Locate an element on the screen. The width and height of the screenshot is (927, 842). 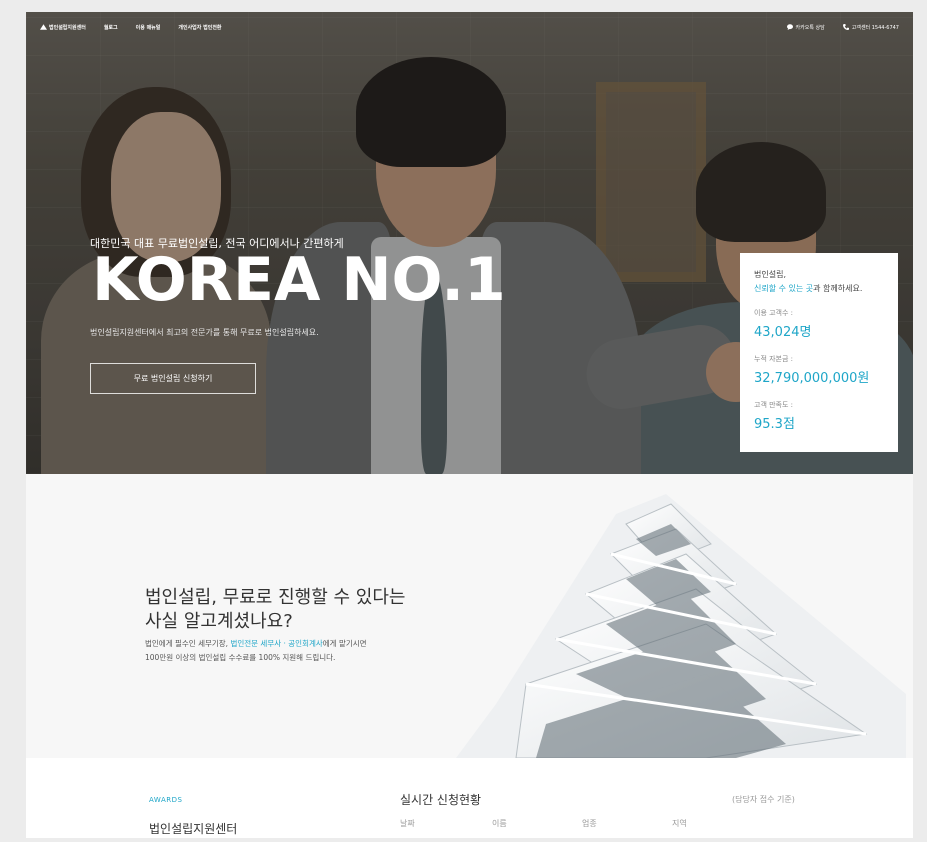
phone-icon is located at coordinates (845, 27).